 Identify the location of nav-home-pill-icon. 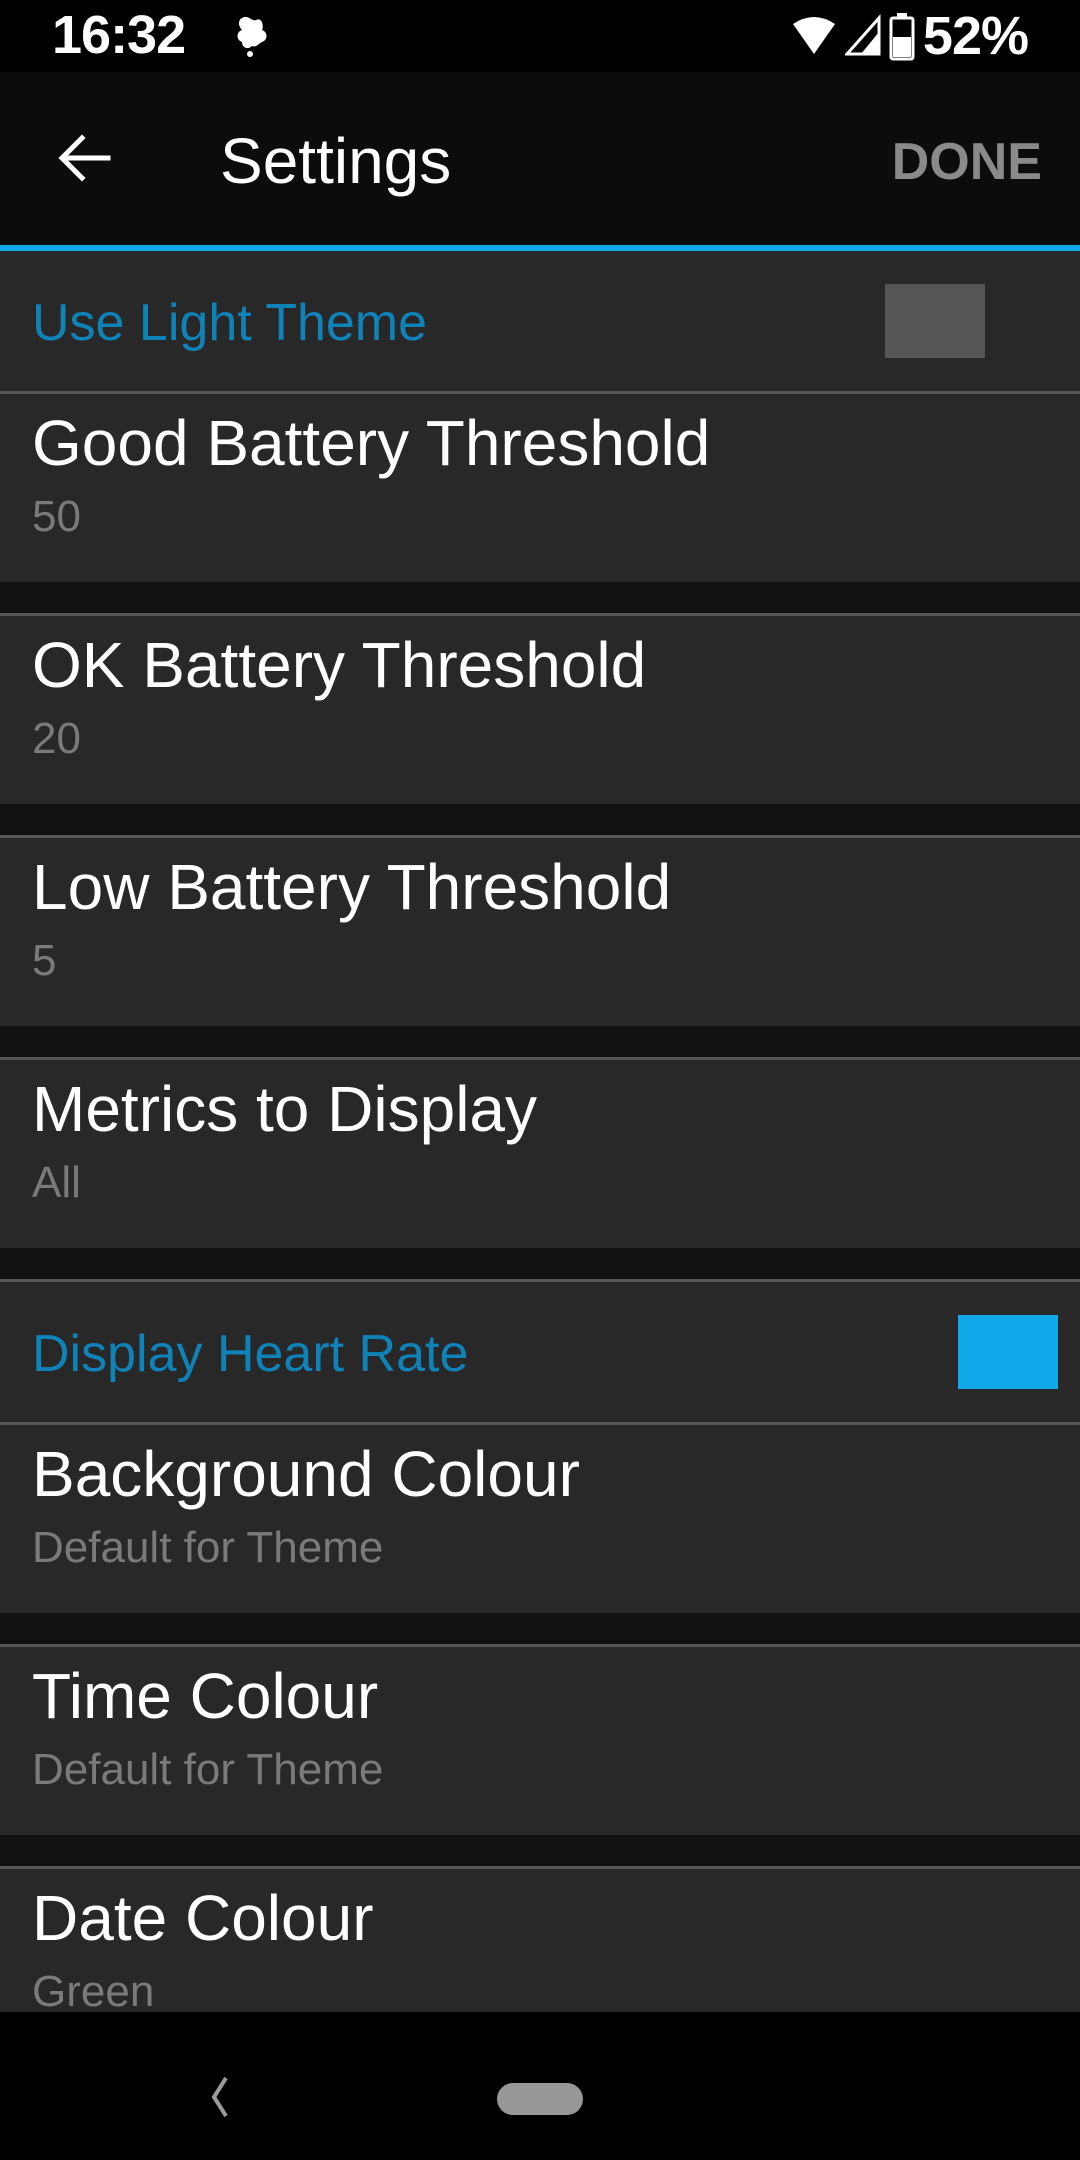
(540, 2099).